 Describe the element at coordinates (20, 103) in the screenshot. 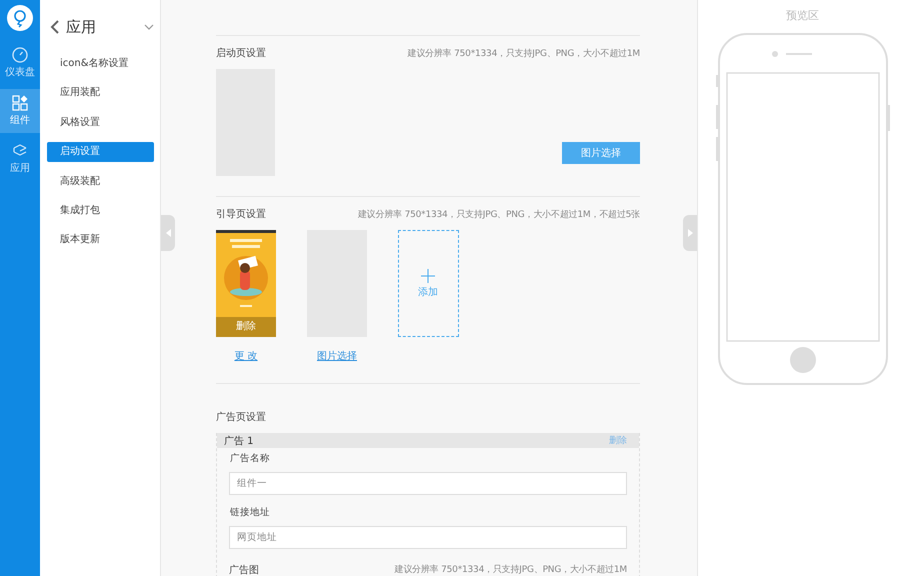

I see `blocks-icon` at that location.